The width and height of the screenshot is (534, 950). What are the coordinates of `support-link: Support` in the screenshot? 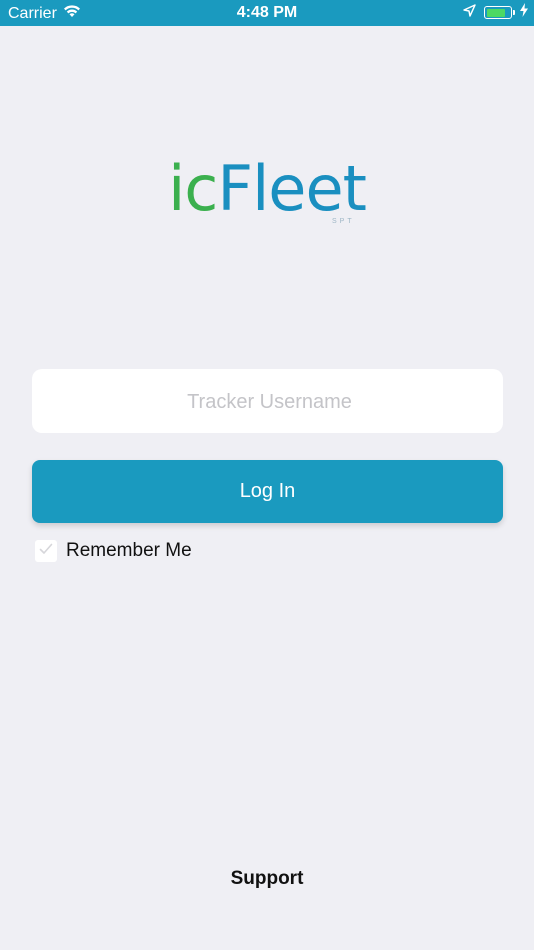 It's located at (267, 879).